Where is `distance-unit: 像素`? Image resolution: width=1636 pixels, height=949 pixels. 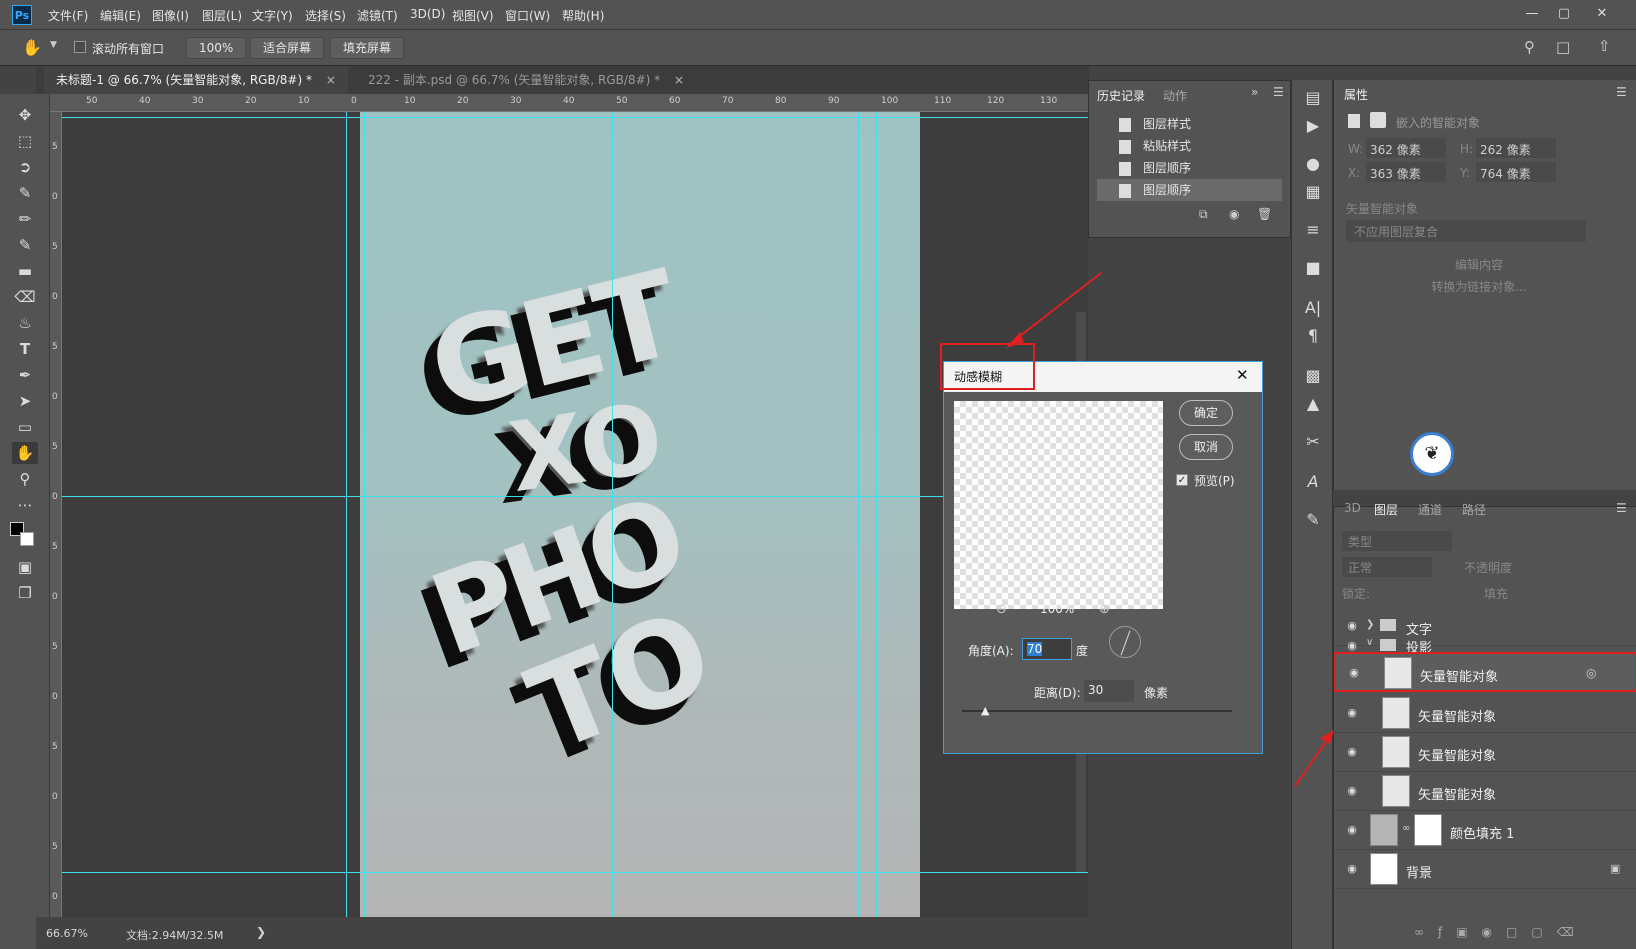
distance-unit: 像素 is located at coordinates (1156, 693).